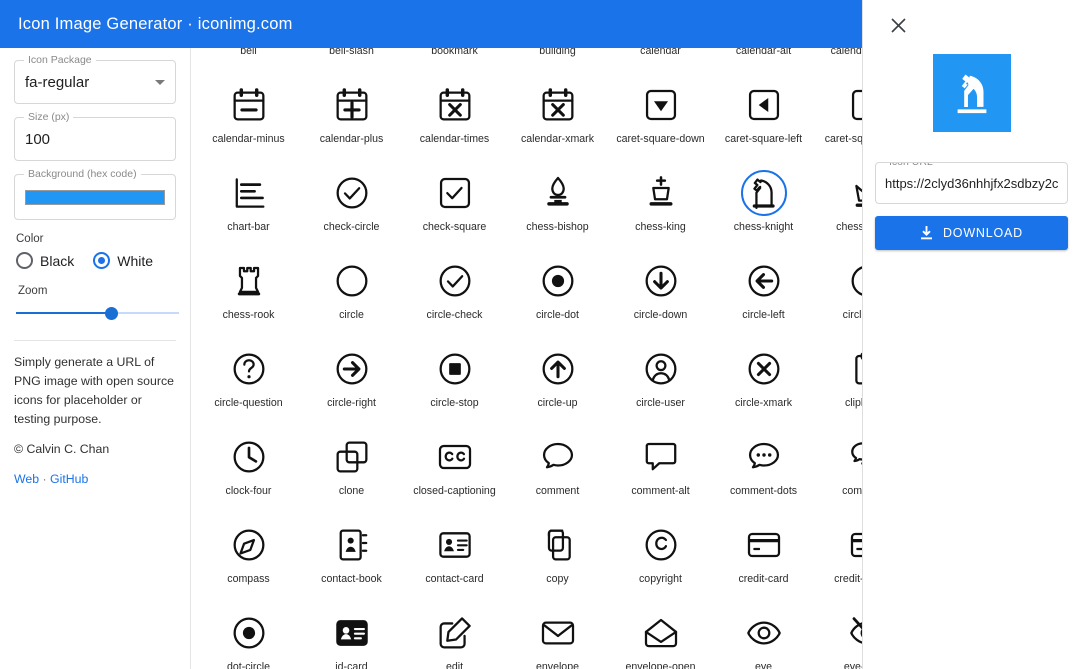  I want to click on color-radio-group: Black White, so click(95, 260).